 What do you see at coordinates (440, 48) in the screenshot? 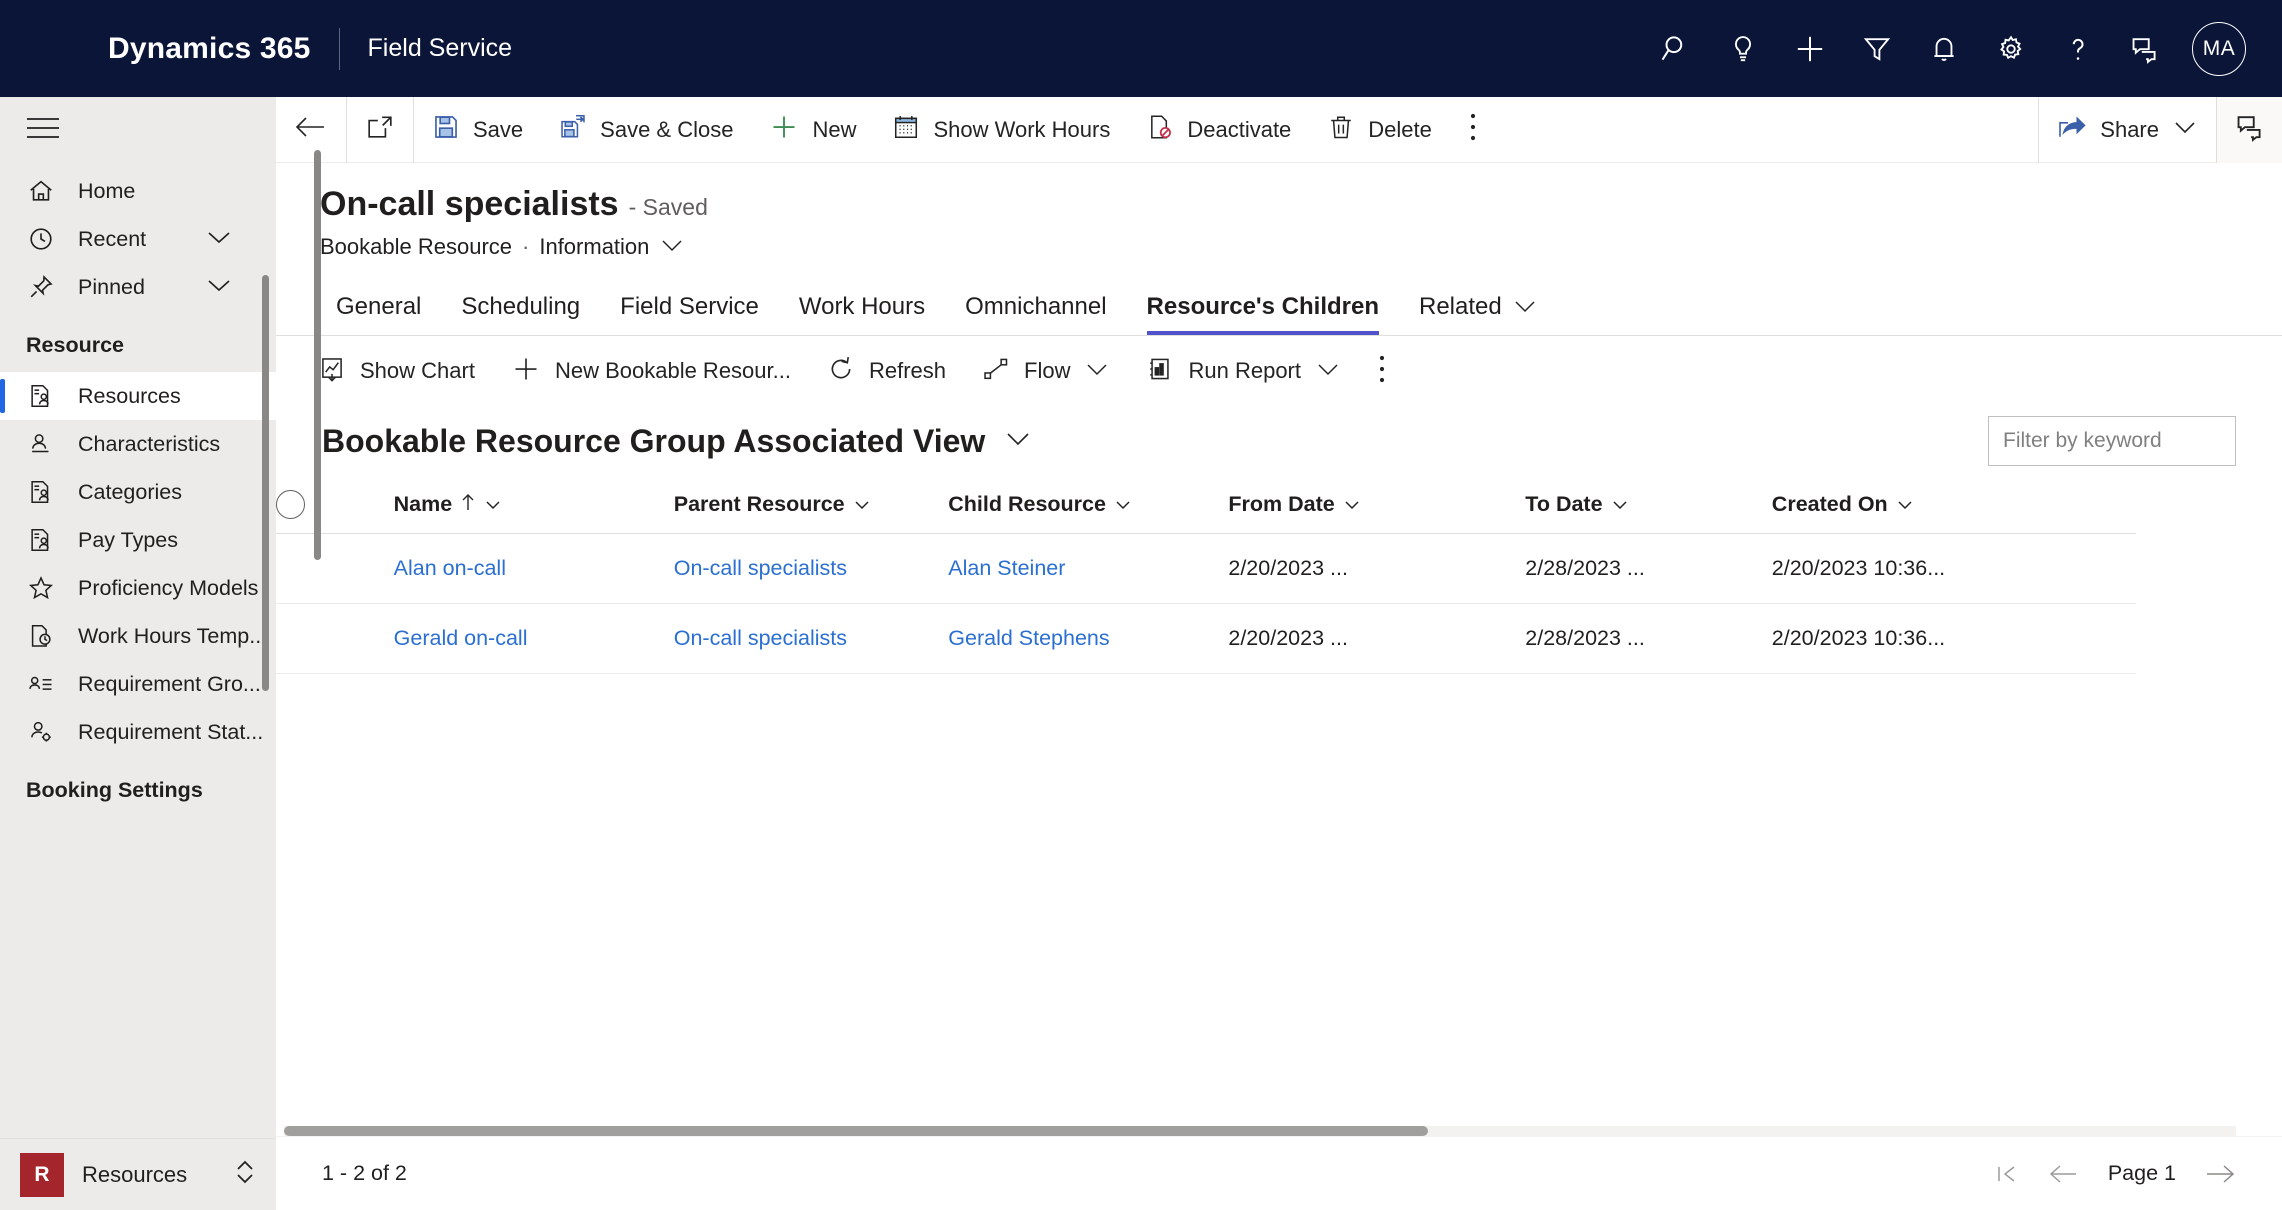
I see `app-name: Field Service` at bounding box center [440, 48].